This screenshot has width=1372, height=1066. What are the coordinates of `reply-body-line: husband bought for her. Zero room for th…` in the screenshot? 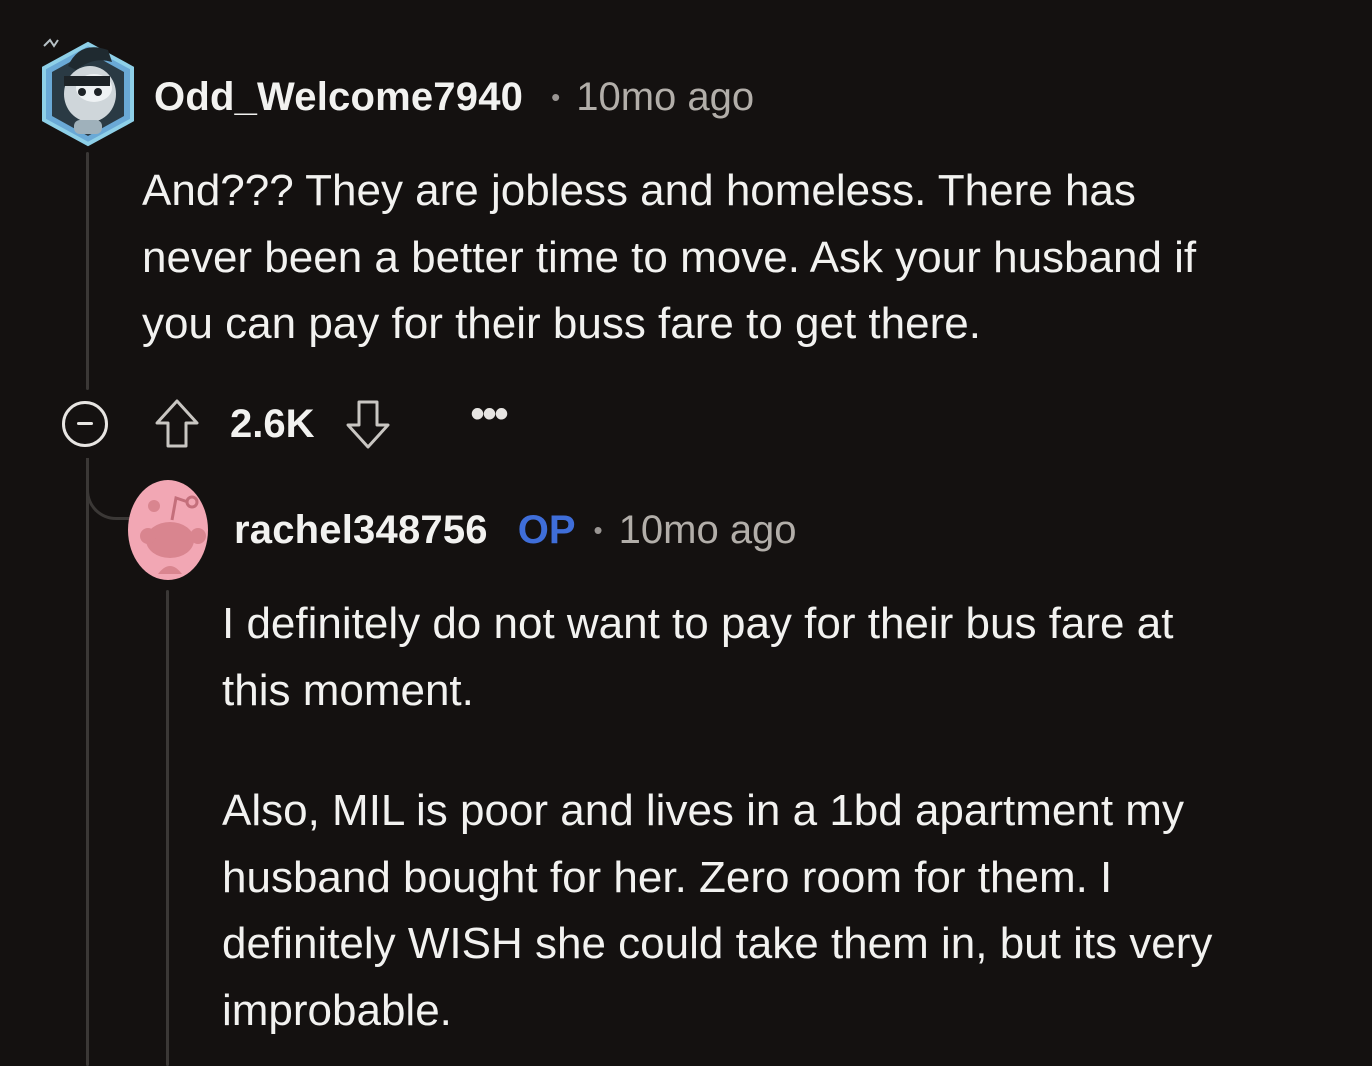 It's located at (667, 877).